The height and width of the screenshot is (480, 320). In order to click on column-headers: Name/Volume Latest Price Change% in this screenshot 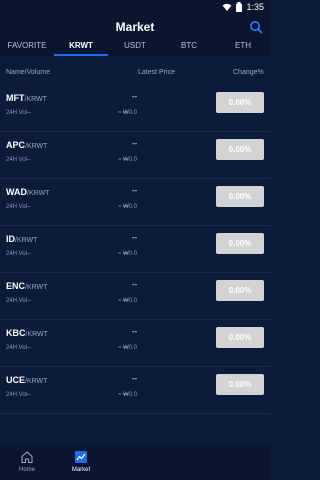, I will do `click(135, 75)`.